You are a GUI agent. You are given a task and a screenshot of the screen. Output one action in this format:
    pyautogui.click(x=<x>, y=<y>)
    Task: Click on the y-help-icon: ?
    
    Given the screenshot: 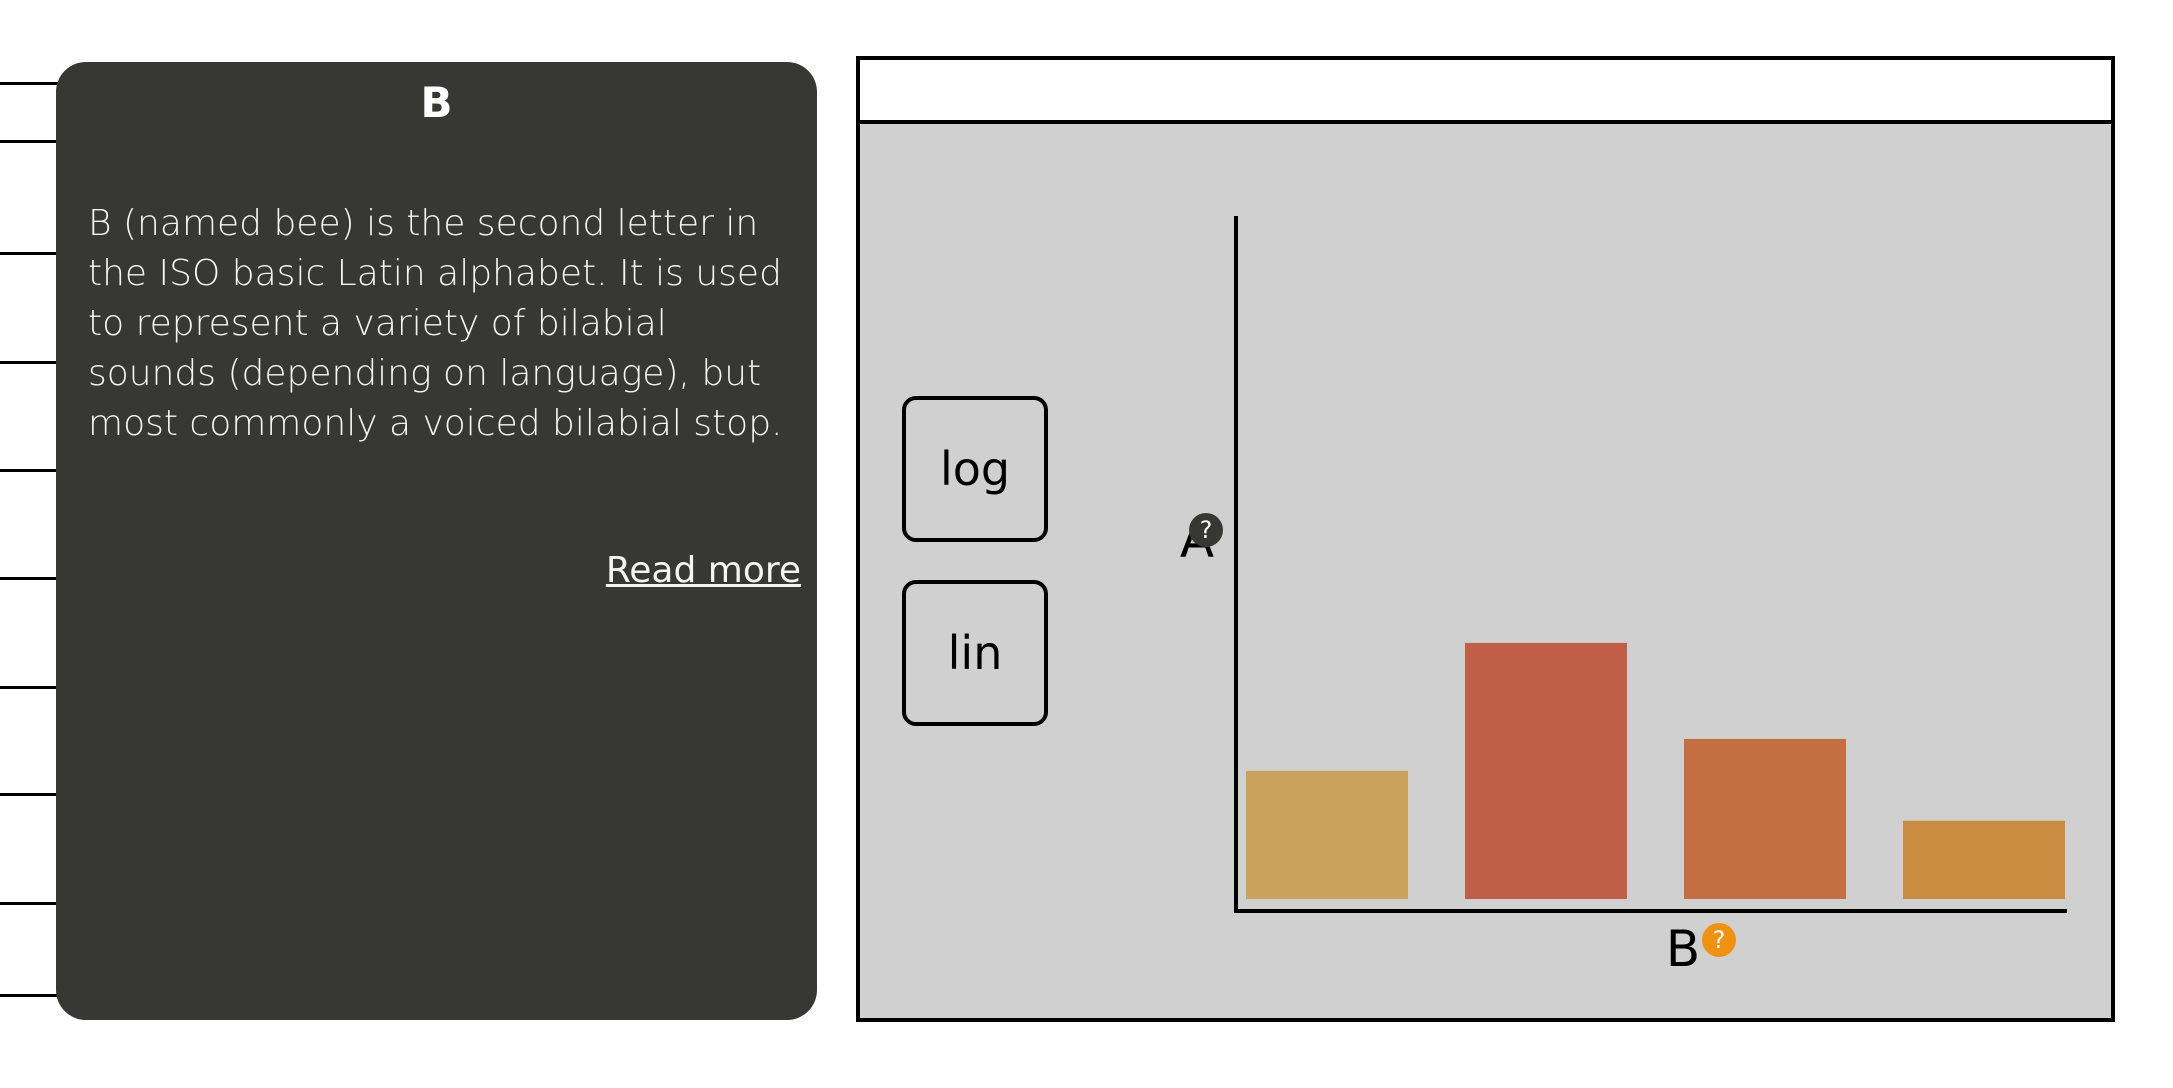 What is the action you would take?
    pyautogui.click(x=1206, y=530)
    